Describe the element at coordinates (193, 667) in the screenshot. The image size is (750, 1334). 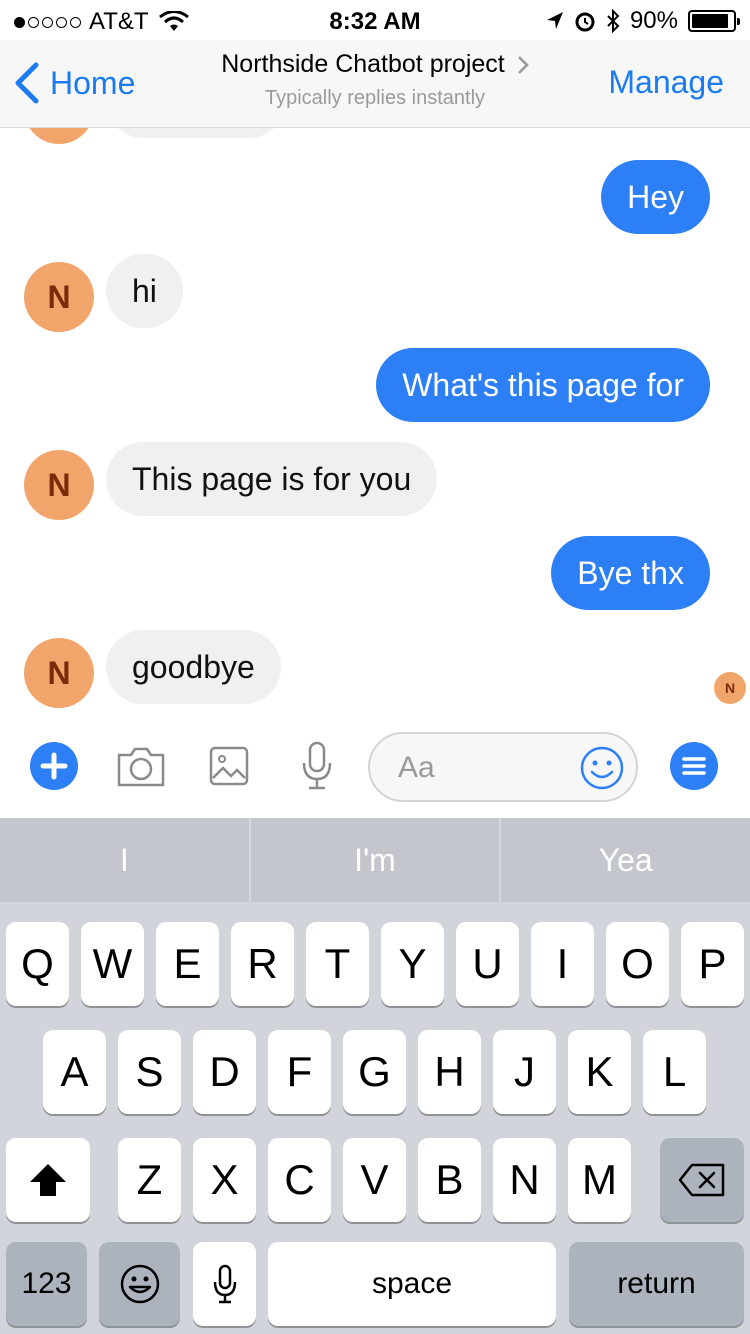
I see `message-bubble-incoming: goodbye` at that location.